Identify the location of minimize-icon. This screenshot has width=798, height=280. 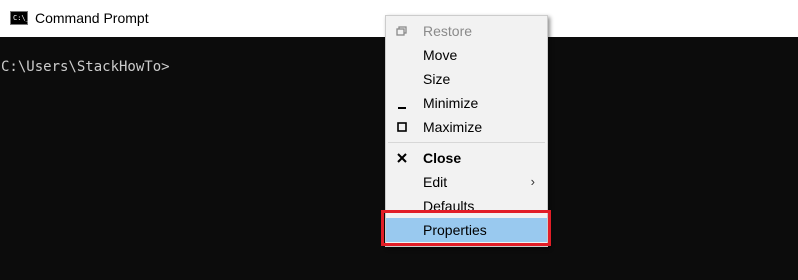
(402, 108).